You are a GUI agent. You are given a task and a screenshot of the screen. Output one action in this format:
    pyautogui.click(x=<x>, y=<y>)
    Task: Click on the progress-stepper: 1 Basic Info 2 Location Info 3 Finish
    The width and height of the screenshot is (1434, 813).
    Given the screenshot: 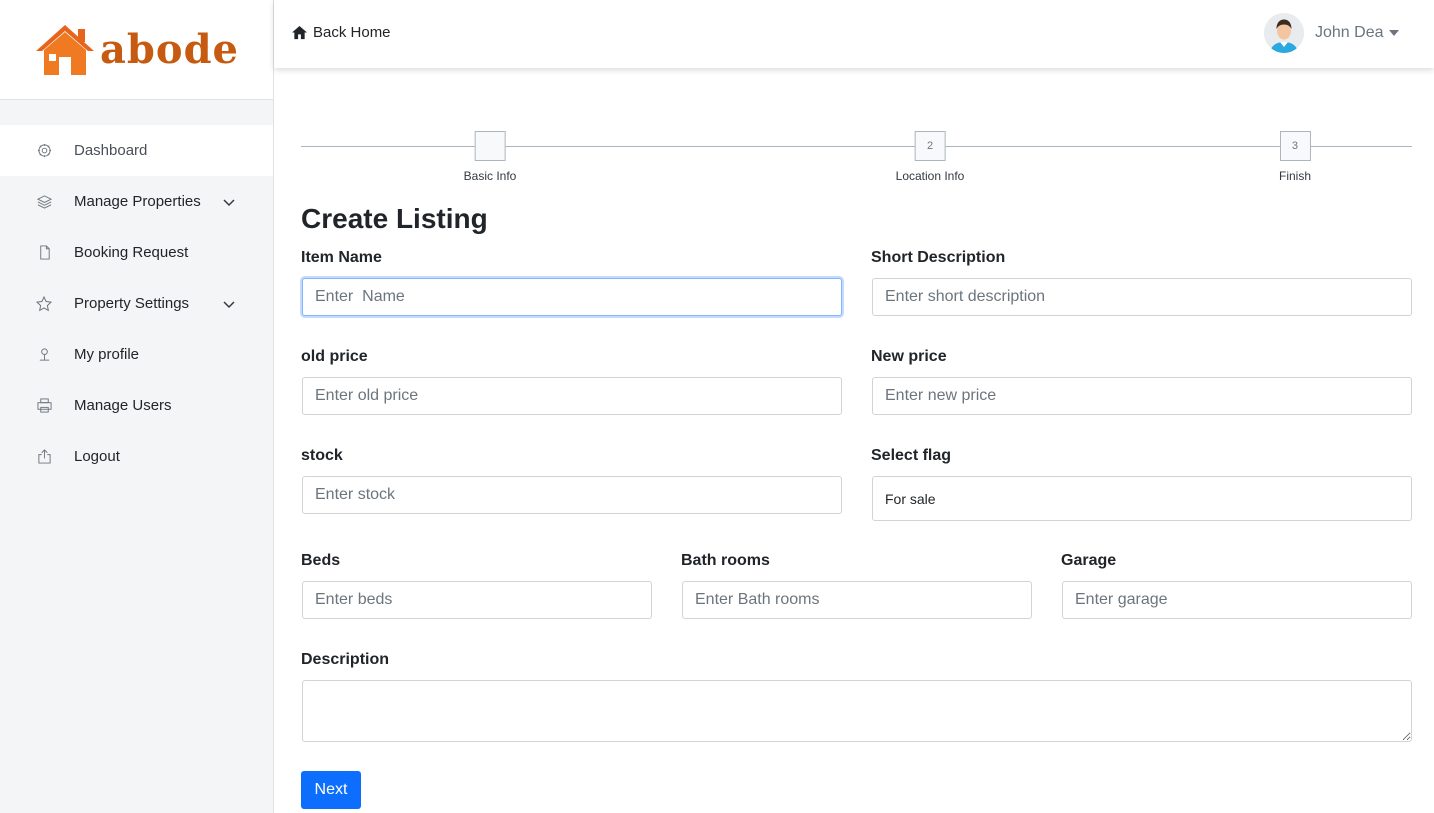 What is the action you would take?
    pyautogui.click(x=856, y=161)
    